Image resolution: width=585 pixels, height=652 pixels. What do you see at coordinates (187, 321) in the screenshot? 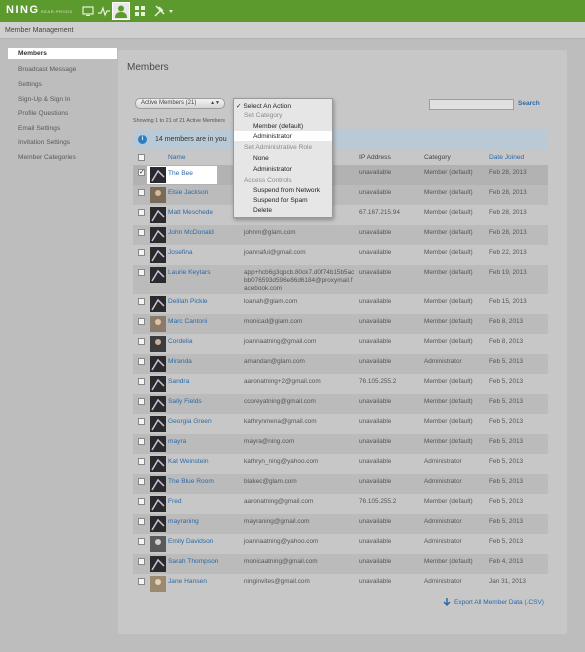
I see `row-name: Marc Cantoni` at bounding box center [187, 321].